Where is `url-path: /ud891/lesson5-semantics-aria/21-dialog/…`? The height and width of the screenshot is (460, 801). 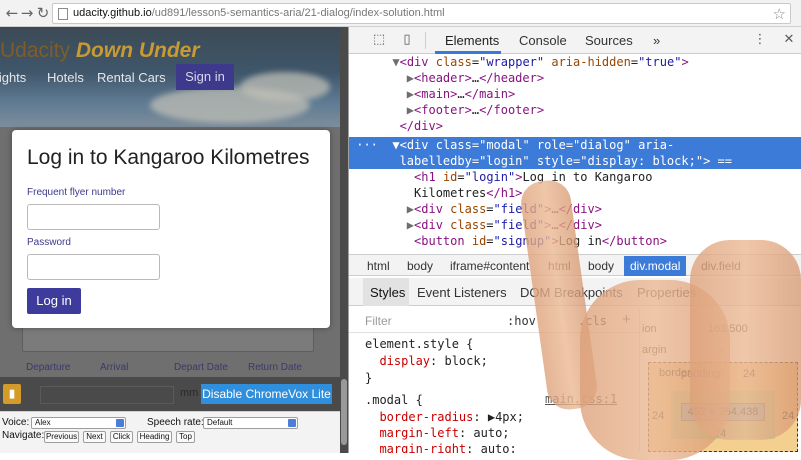 url-path: /ud891/lesson5-semantics-aria/21-dialog/… is located at coordinates (298, 13).